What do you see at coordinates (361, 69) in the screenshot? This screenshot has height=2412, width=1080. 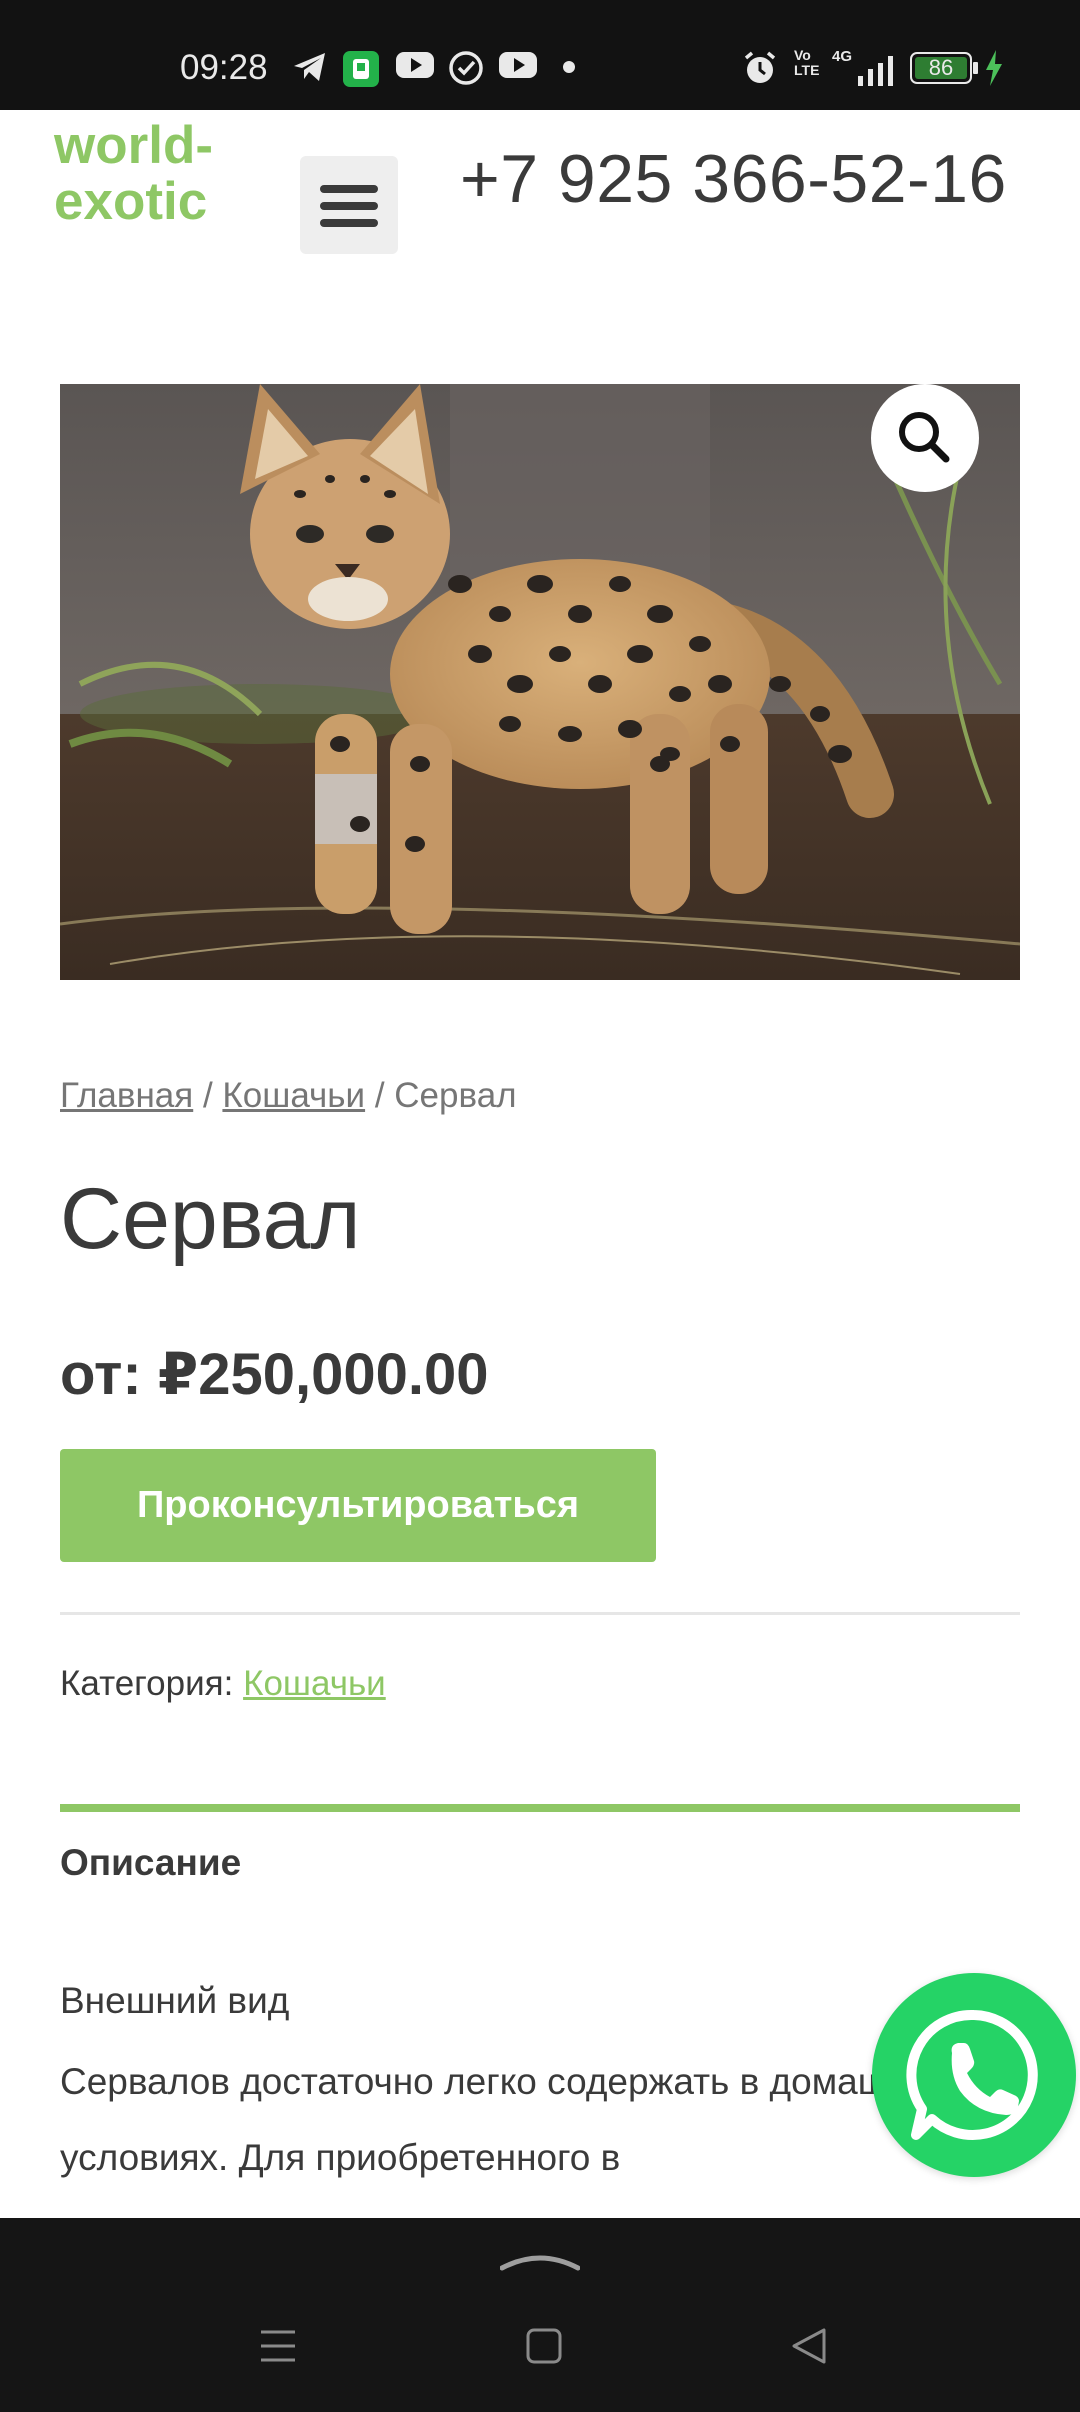 I see `app-icon` at bounding box center [361, 69].